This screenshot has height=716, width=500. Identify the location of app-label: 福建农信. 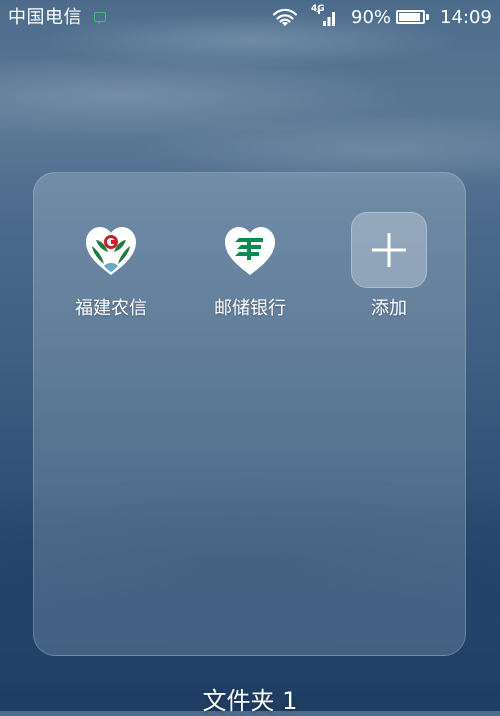
(111, 308).